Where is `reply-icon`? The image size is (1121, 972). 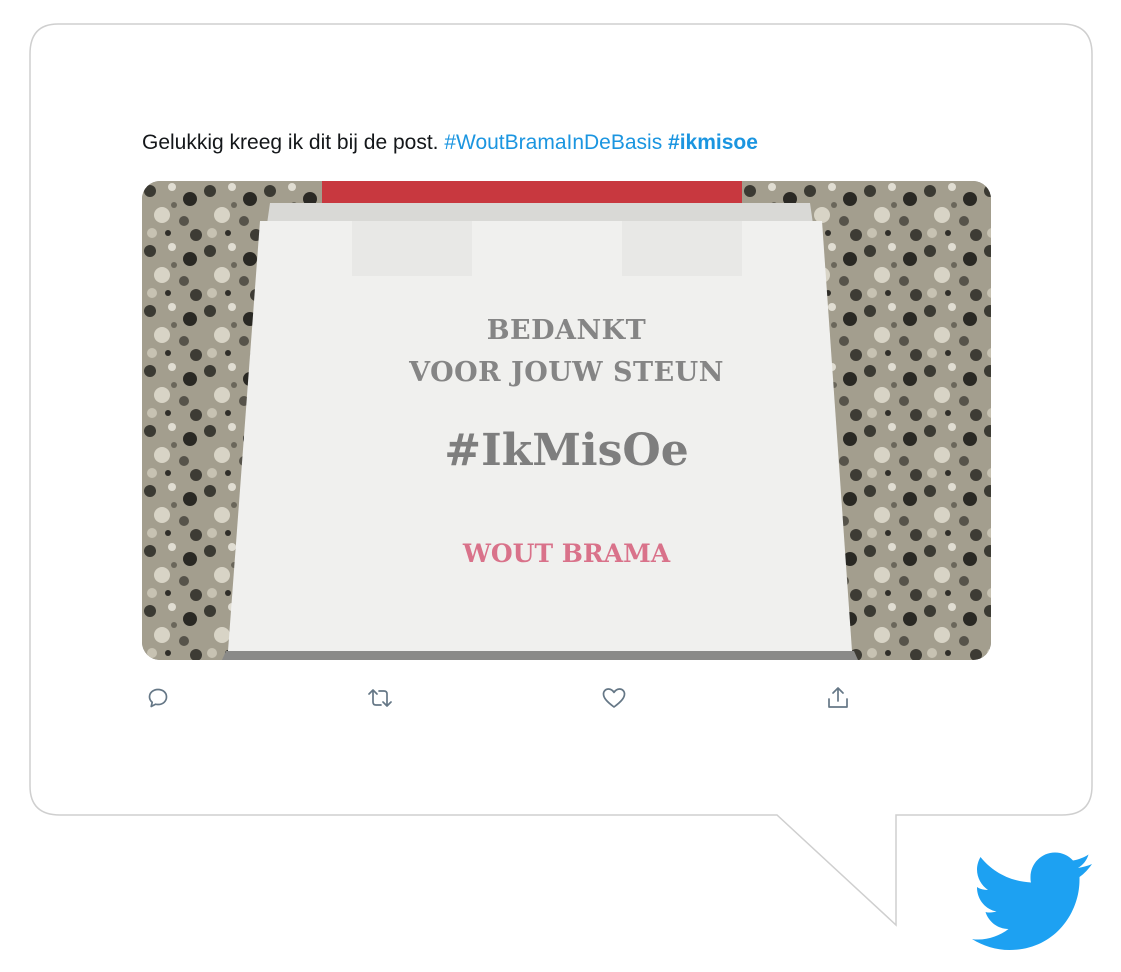 reply-icon is located at coordinates (158, 698).